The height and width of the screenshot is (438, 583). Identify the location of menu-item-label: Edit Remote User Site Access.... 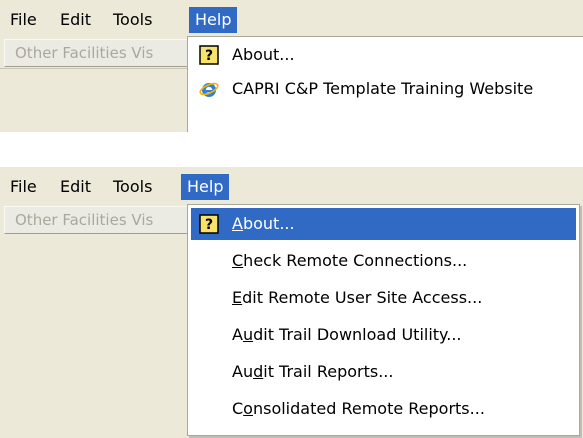
(357, 297).